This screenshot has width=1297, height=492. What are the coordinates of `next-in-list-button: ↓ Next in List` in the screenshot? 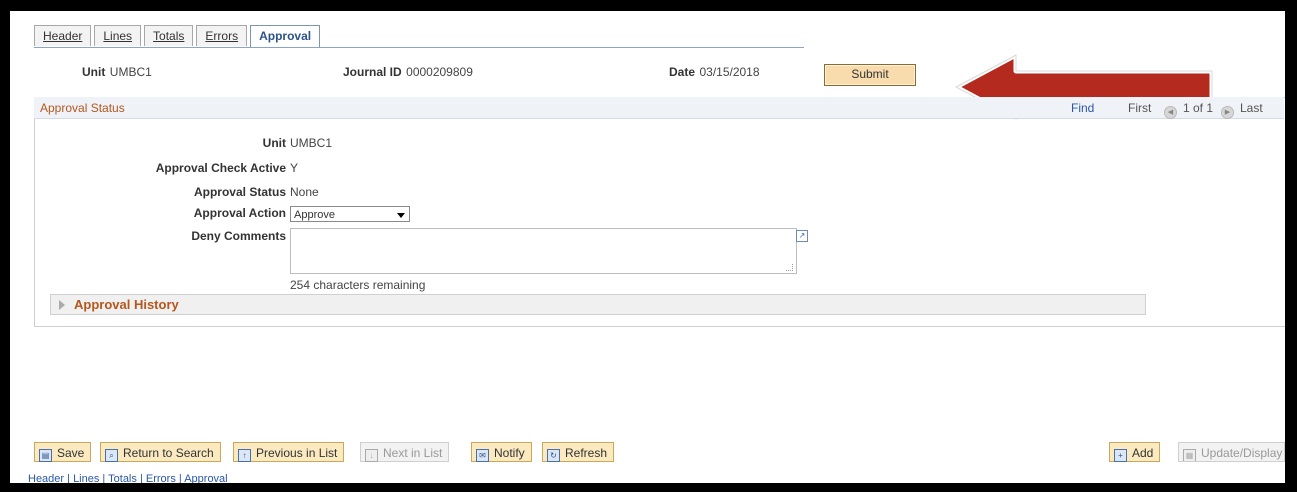 It's located at (405, 452).